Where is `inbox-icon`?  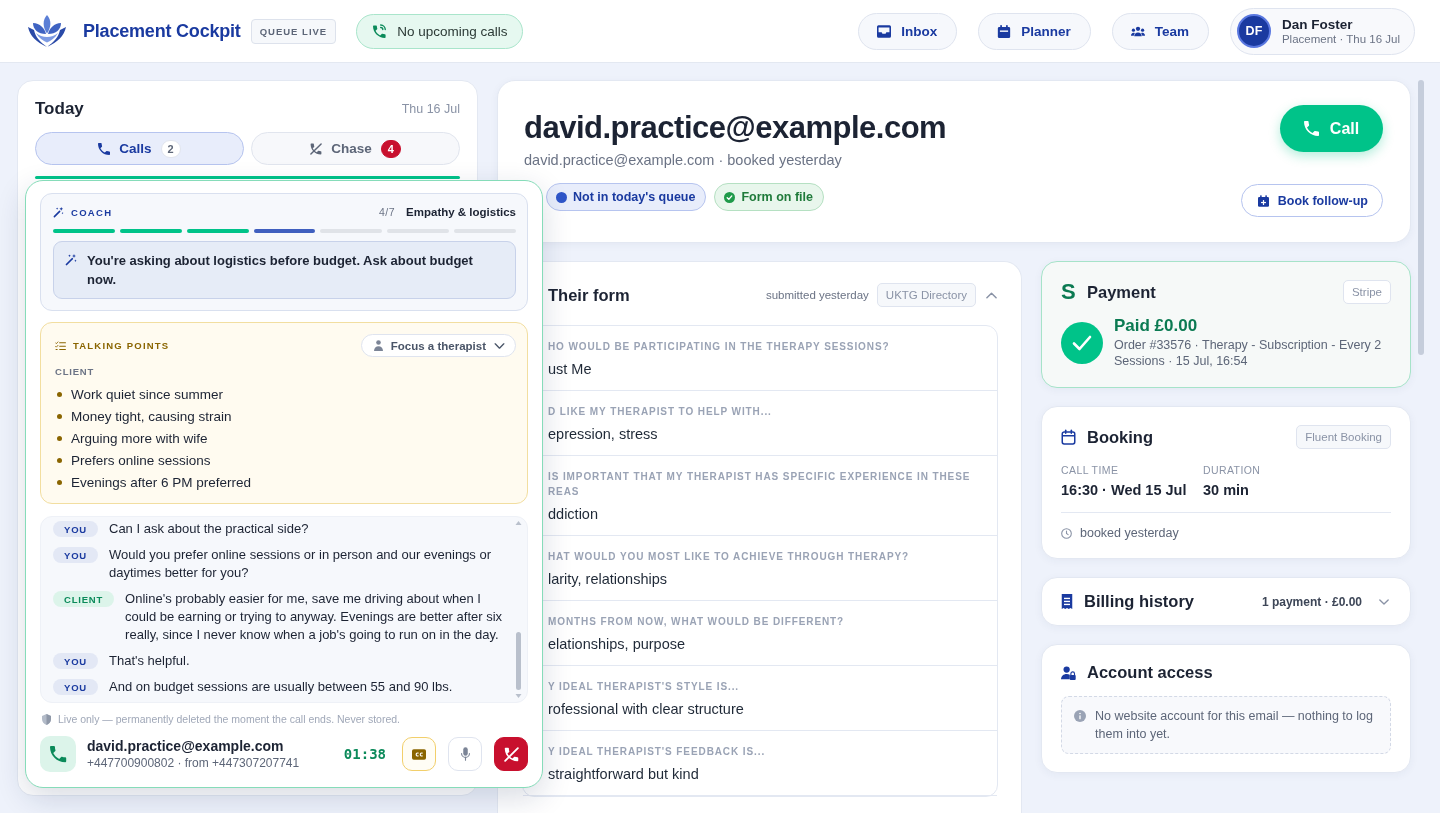
inbox-icon is located at coordinates (884, 31).